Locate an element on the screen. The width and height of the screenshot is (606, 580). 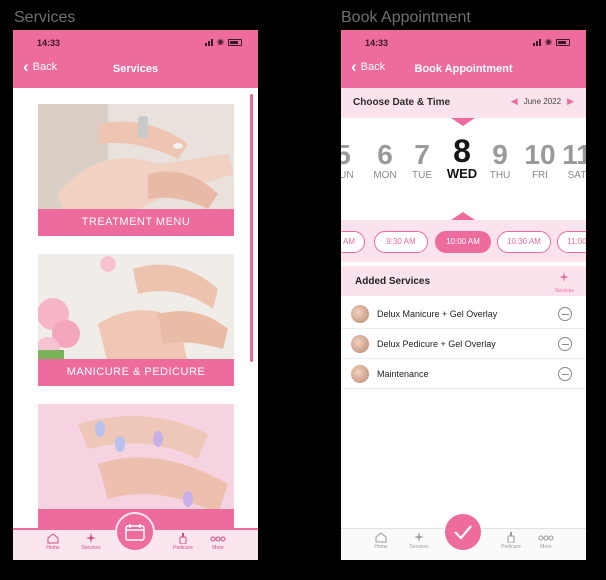
month-label: June 2022 is located at coordinates (542, 101).